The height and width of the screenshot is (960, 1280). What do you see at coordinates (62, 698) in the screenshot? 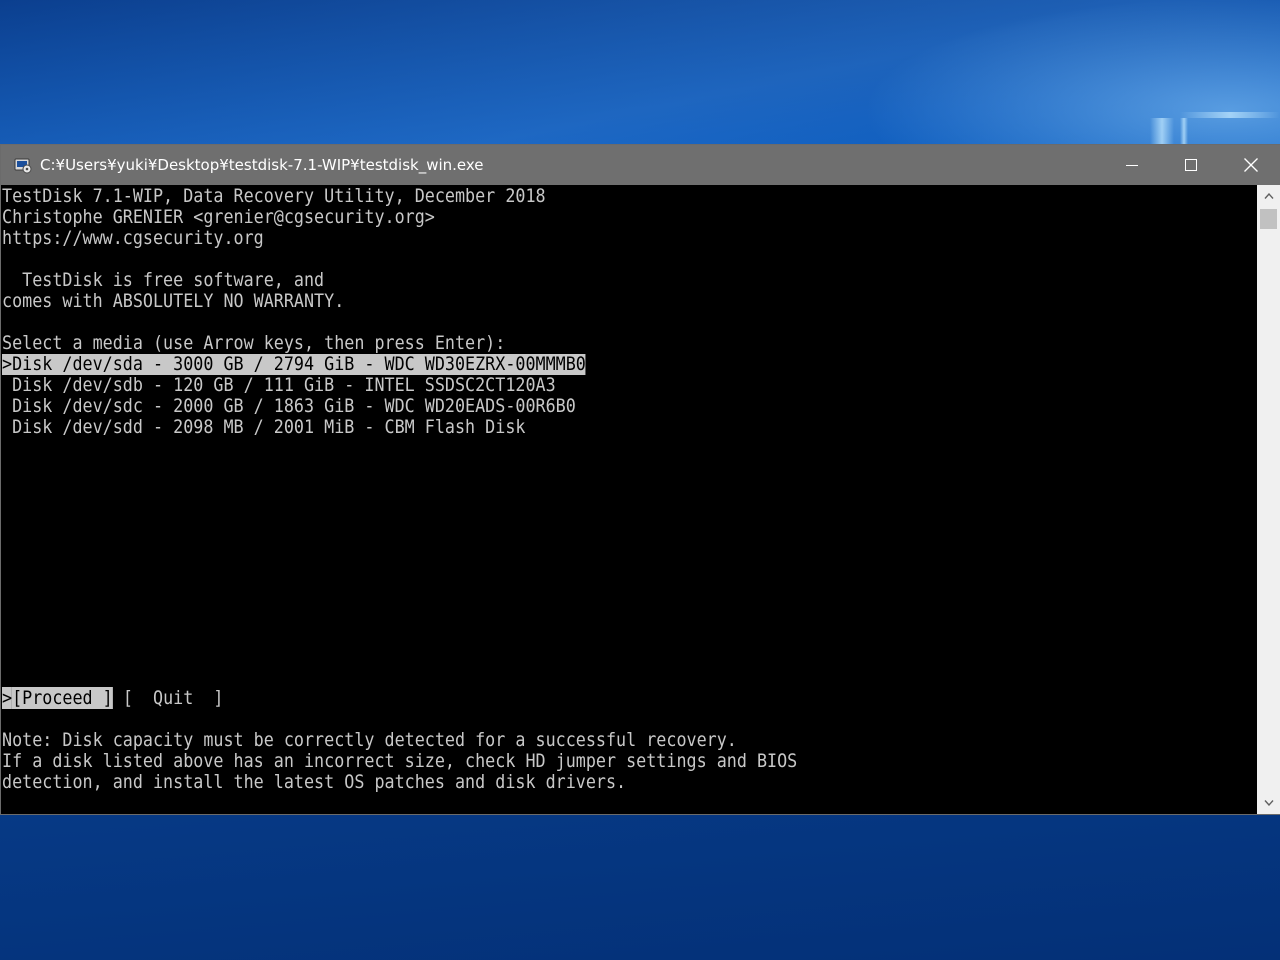
I see `proceed-button: [Proceed ]` at bounding box center [62, 698].